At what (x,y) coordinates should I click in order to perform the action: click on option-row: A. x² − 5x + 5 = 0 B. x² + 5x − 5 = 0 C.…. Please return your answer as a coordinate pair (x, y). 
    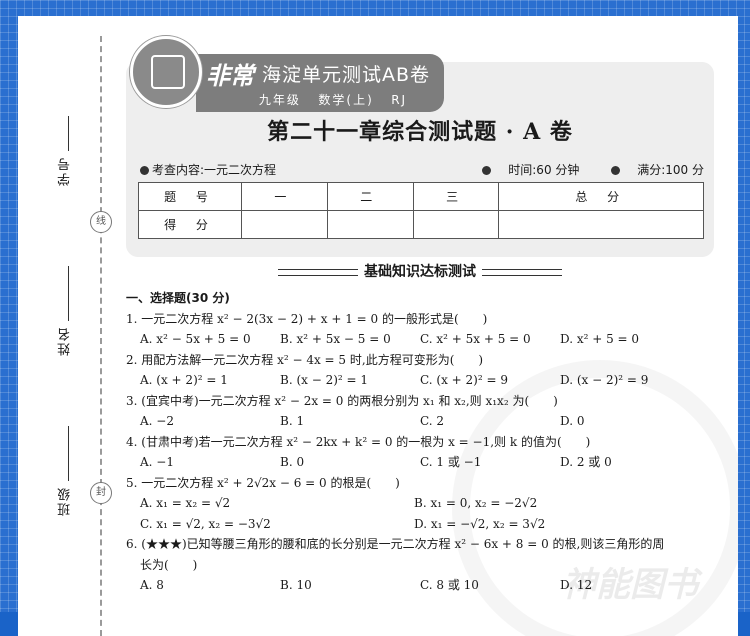
    Looking at the image, I should click on (426, 339).